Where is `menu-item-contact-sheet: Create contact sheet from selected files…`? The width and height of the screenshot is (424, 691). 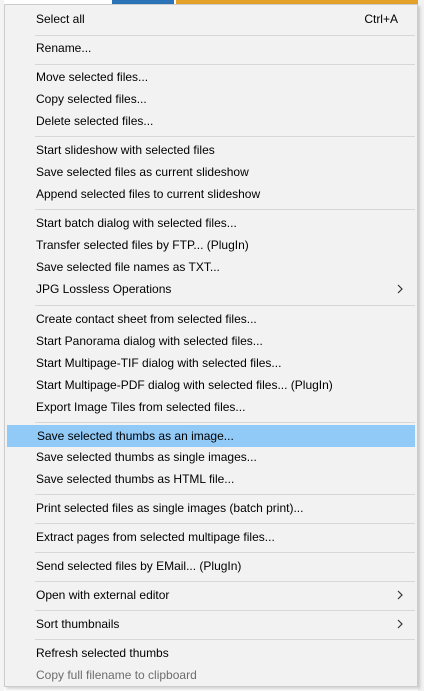
menu-item-contact-sheet: Create contact sheet from selected files… is located at coordinates (211, 320).